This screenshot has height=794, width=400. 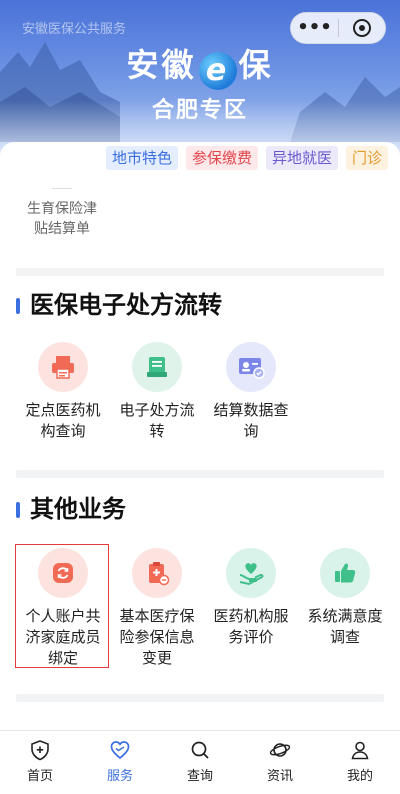 I want to click on target-icon, so click(x=362, y=28).